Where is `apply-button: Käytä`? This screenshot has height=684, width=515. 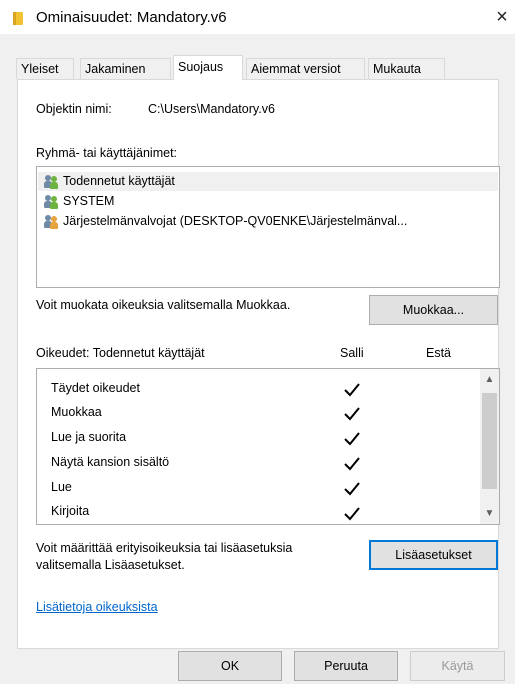 apply-button: Käytä is located at coordinates (457, 666).